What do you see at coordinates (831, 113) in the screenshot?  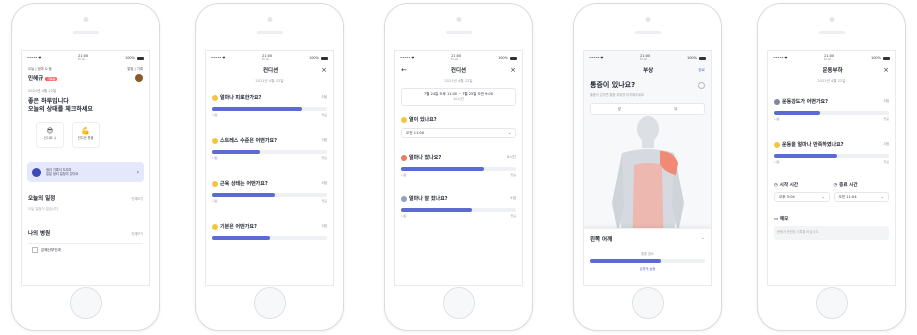 I see `intensity-slider` at bounding box center [831, 113].